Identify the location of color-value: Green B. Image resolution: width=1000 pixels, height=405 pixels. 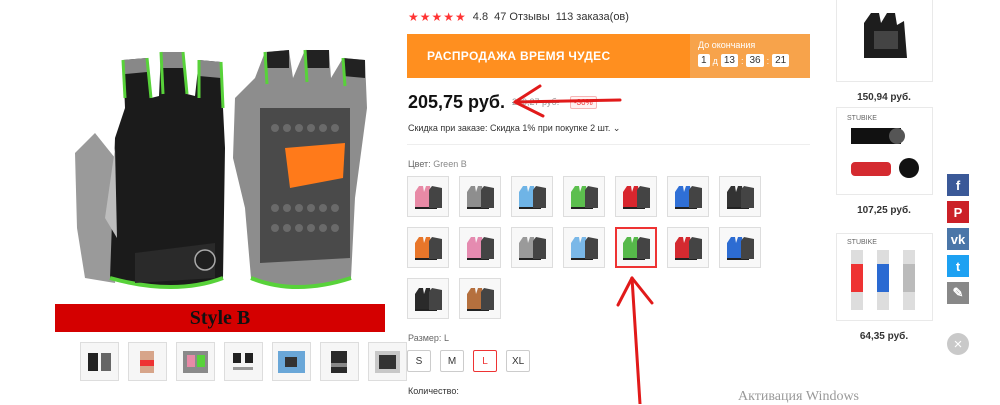
(450, 164).